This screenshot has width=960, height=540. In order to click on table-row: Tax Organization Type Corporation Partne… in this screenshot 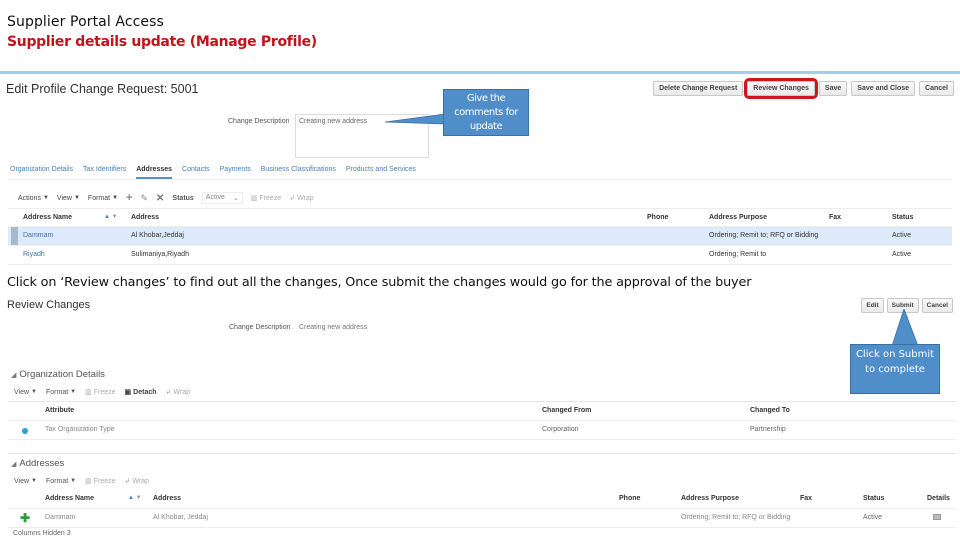, I will do `click(482, 430)`.